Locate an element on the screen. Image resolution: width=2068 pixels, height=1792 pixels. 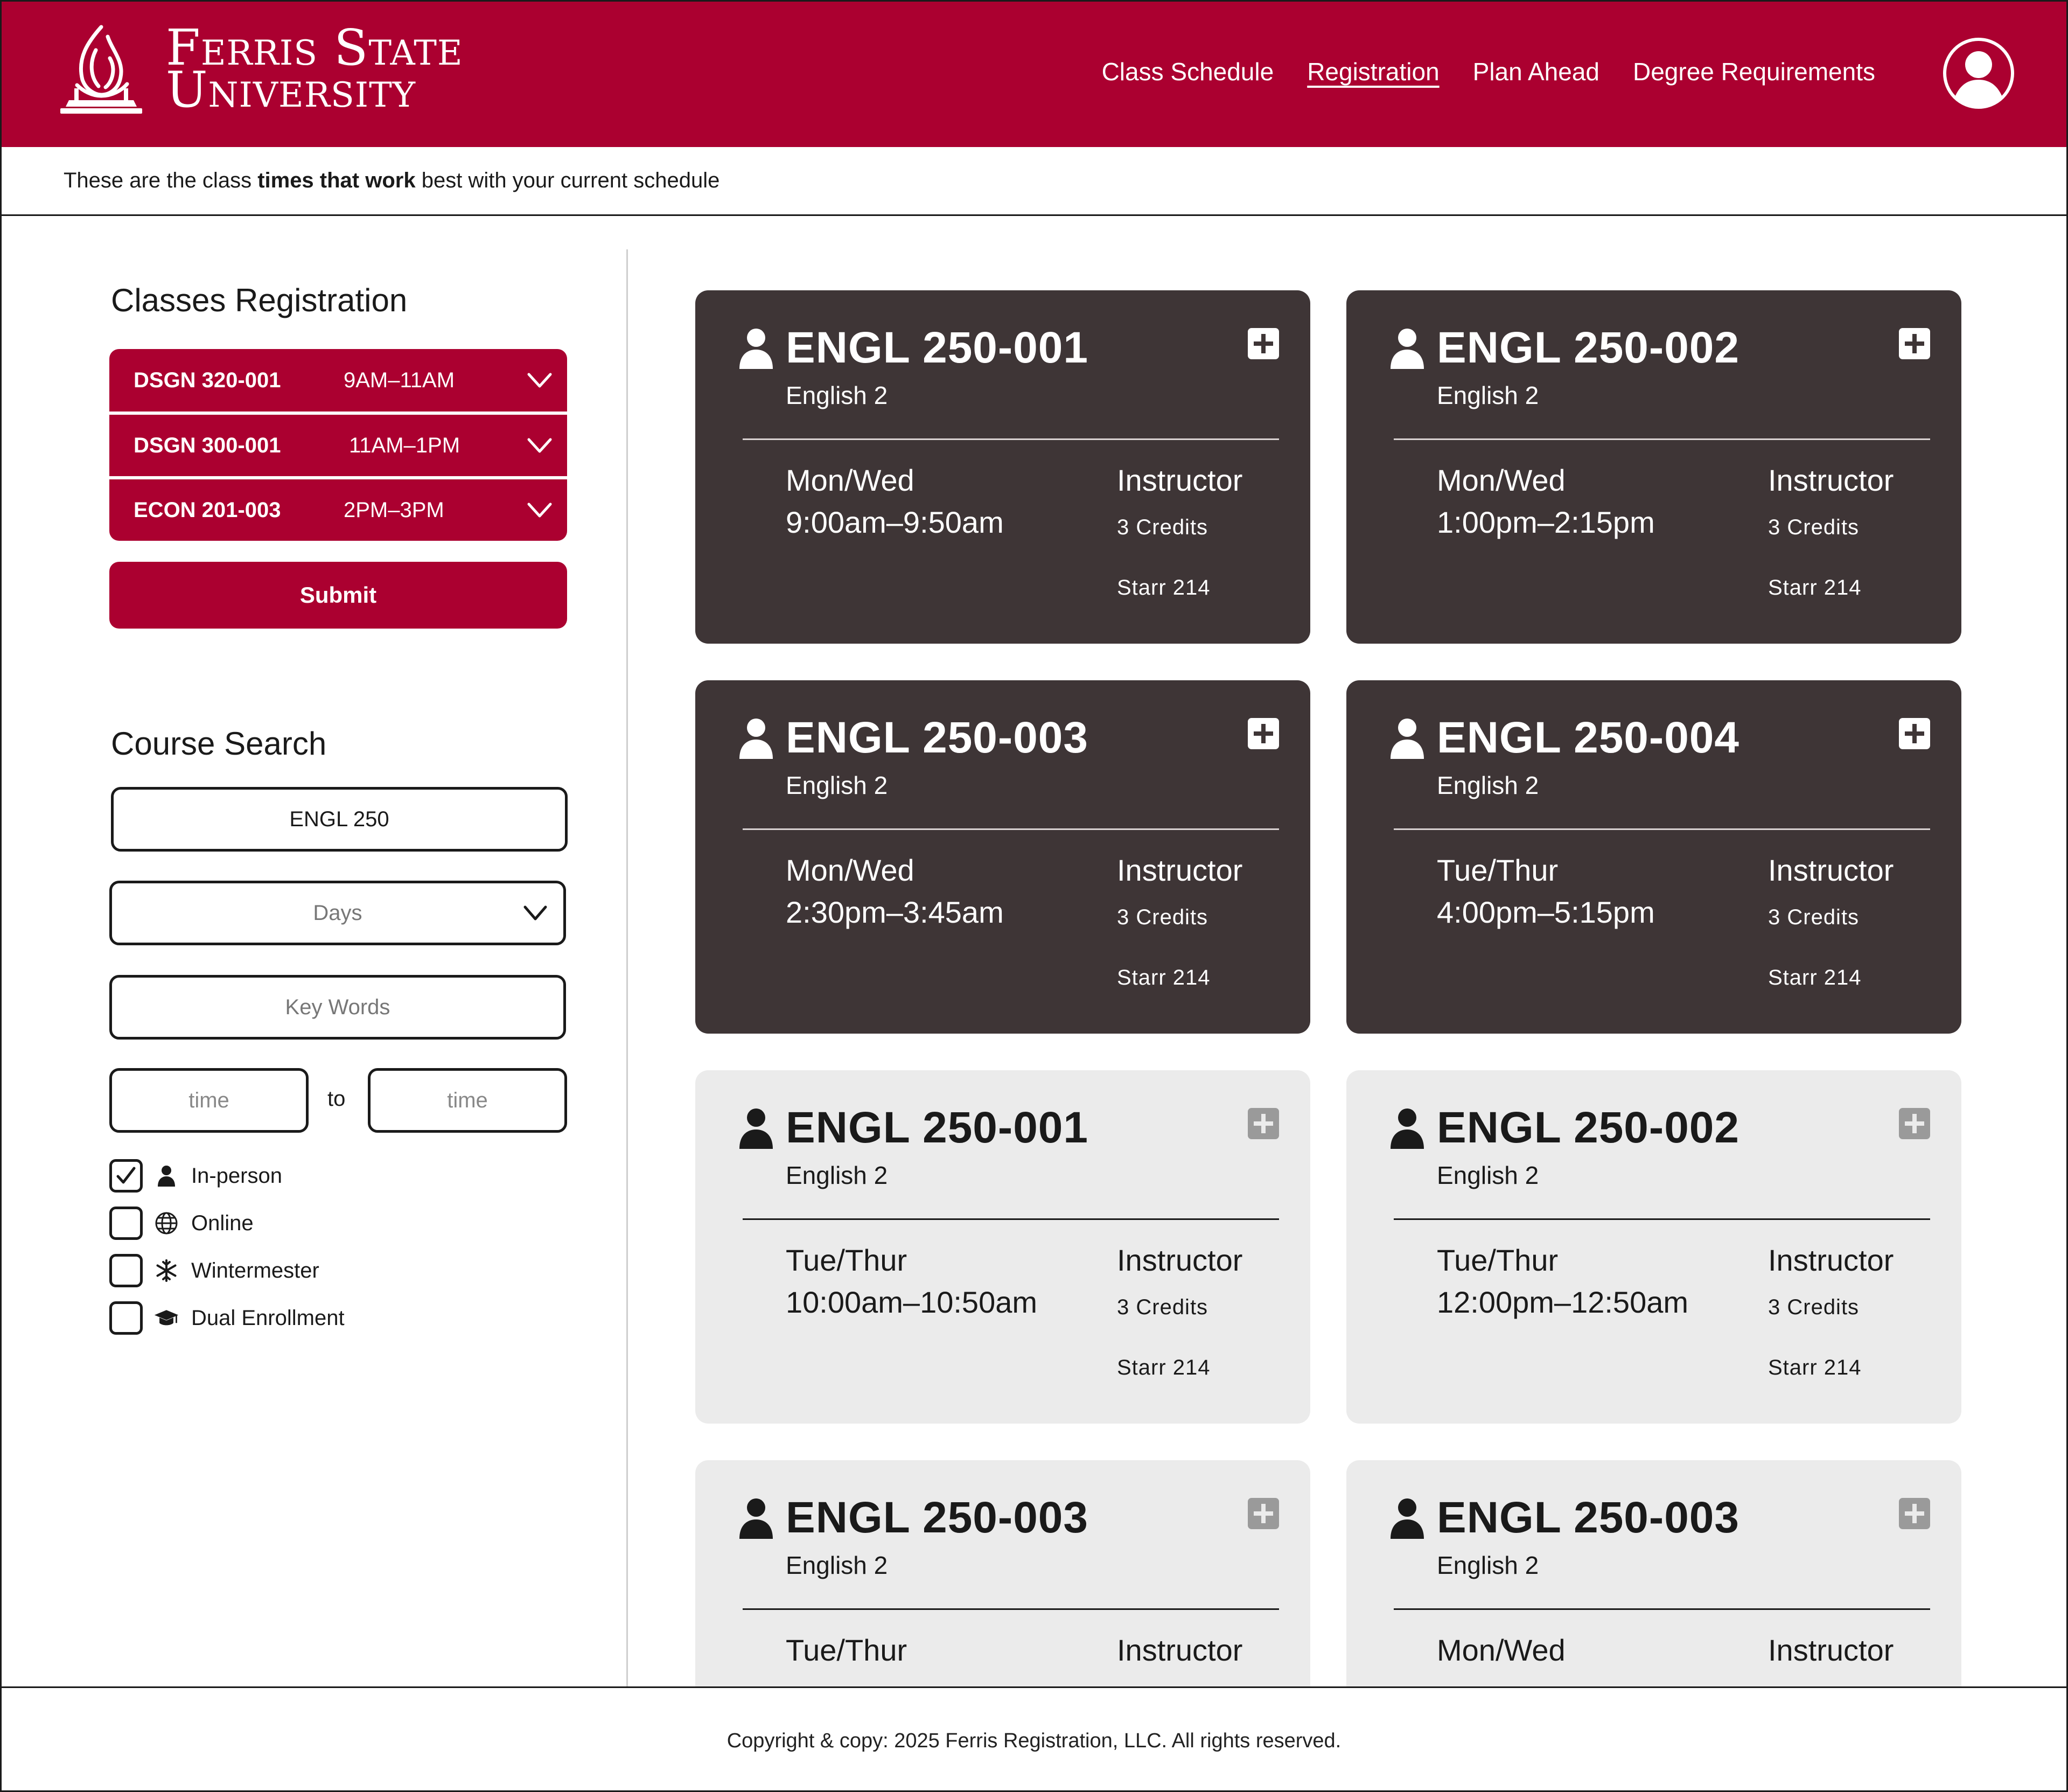
class-time: 11AM–1PM is located at coordinates (404, 445).